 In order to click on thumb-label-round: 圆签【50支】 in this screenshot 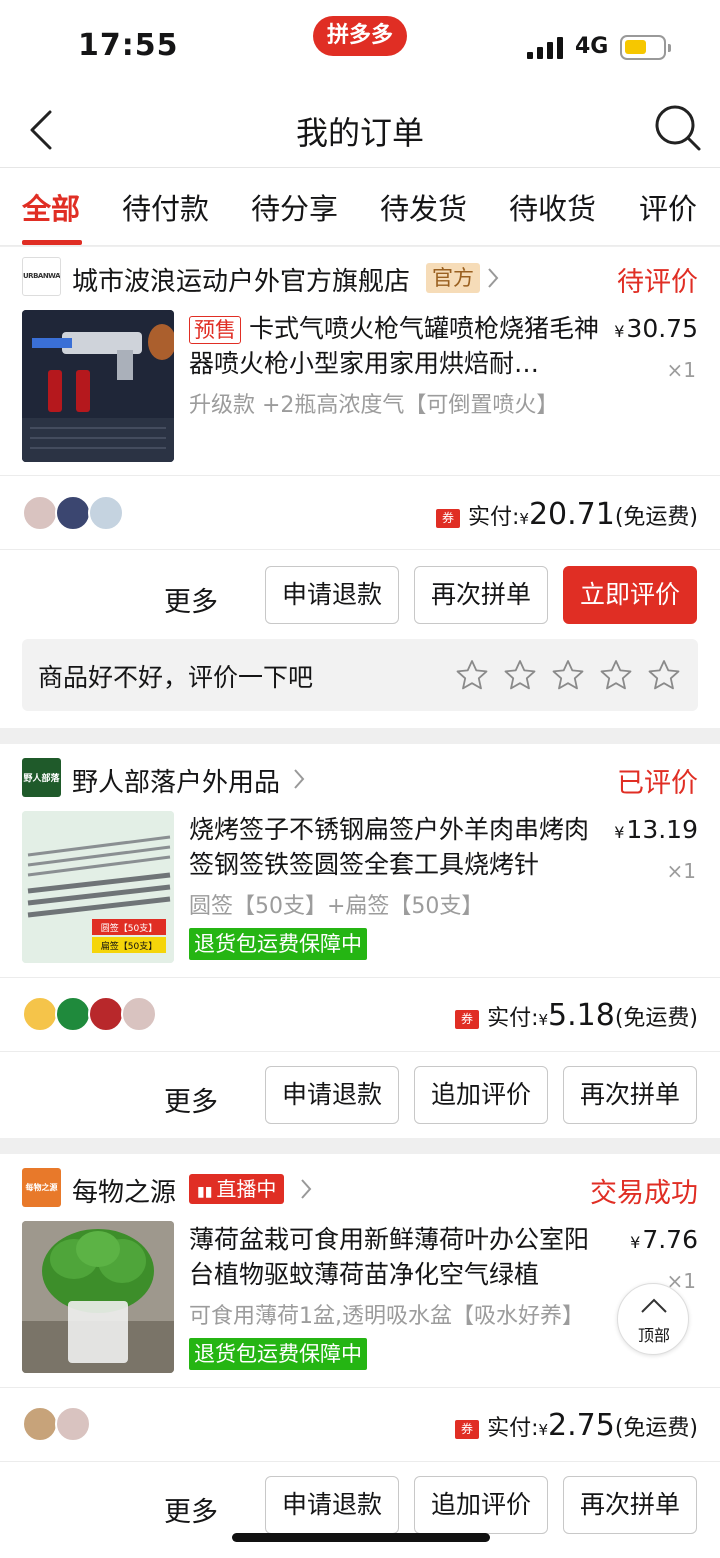, I will do `click(129, 928)`.